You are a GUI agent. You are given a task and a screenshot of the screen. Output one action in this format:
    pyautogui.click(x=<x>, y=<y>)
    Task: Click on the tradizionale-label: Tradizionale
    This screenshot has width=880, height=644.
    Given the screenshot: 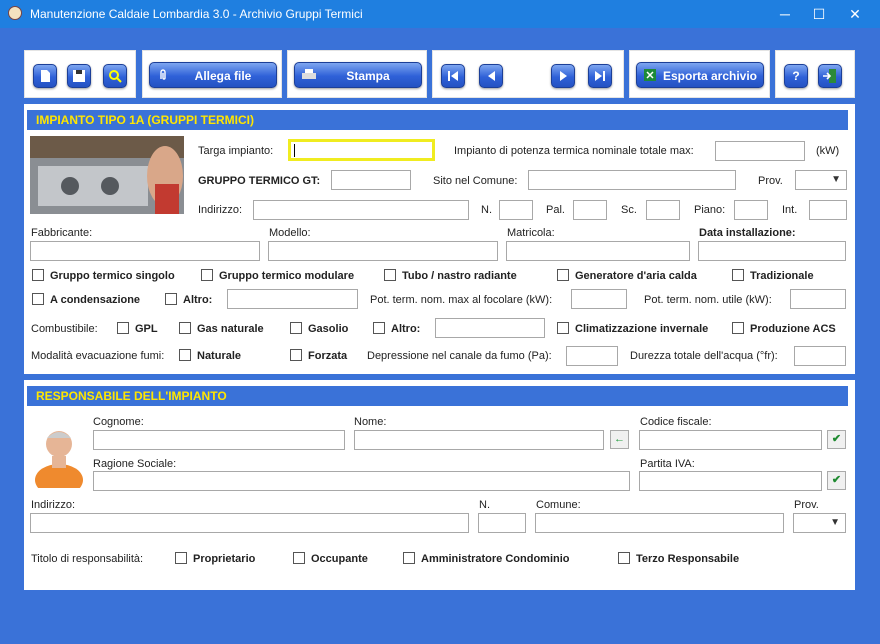 What is the action you would take?
    pyautogui.click(x=782, y=276)
    